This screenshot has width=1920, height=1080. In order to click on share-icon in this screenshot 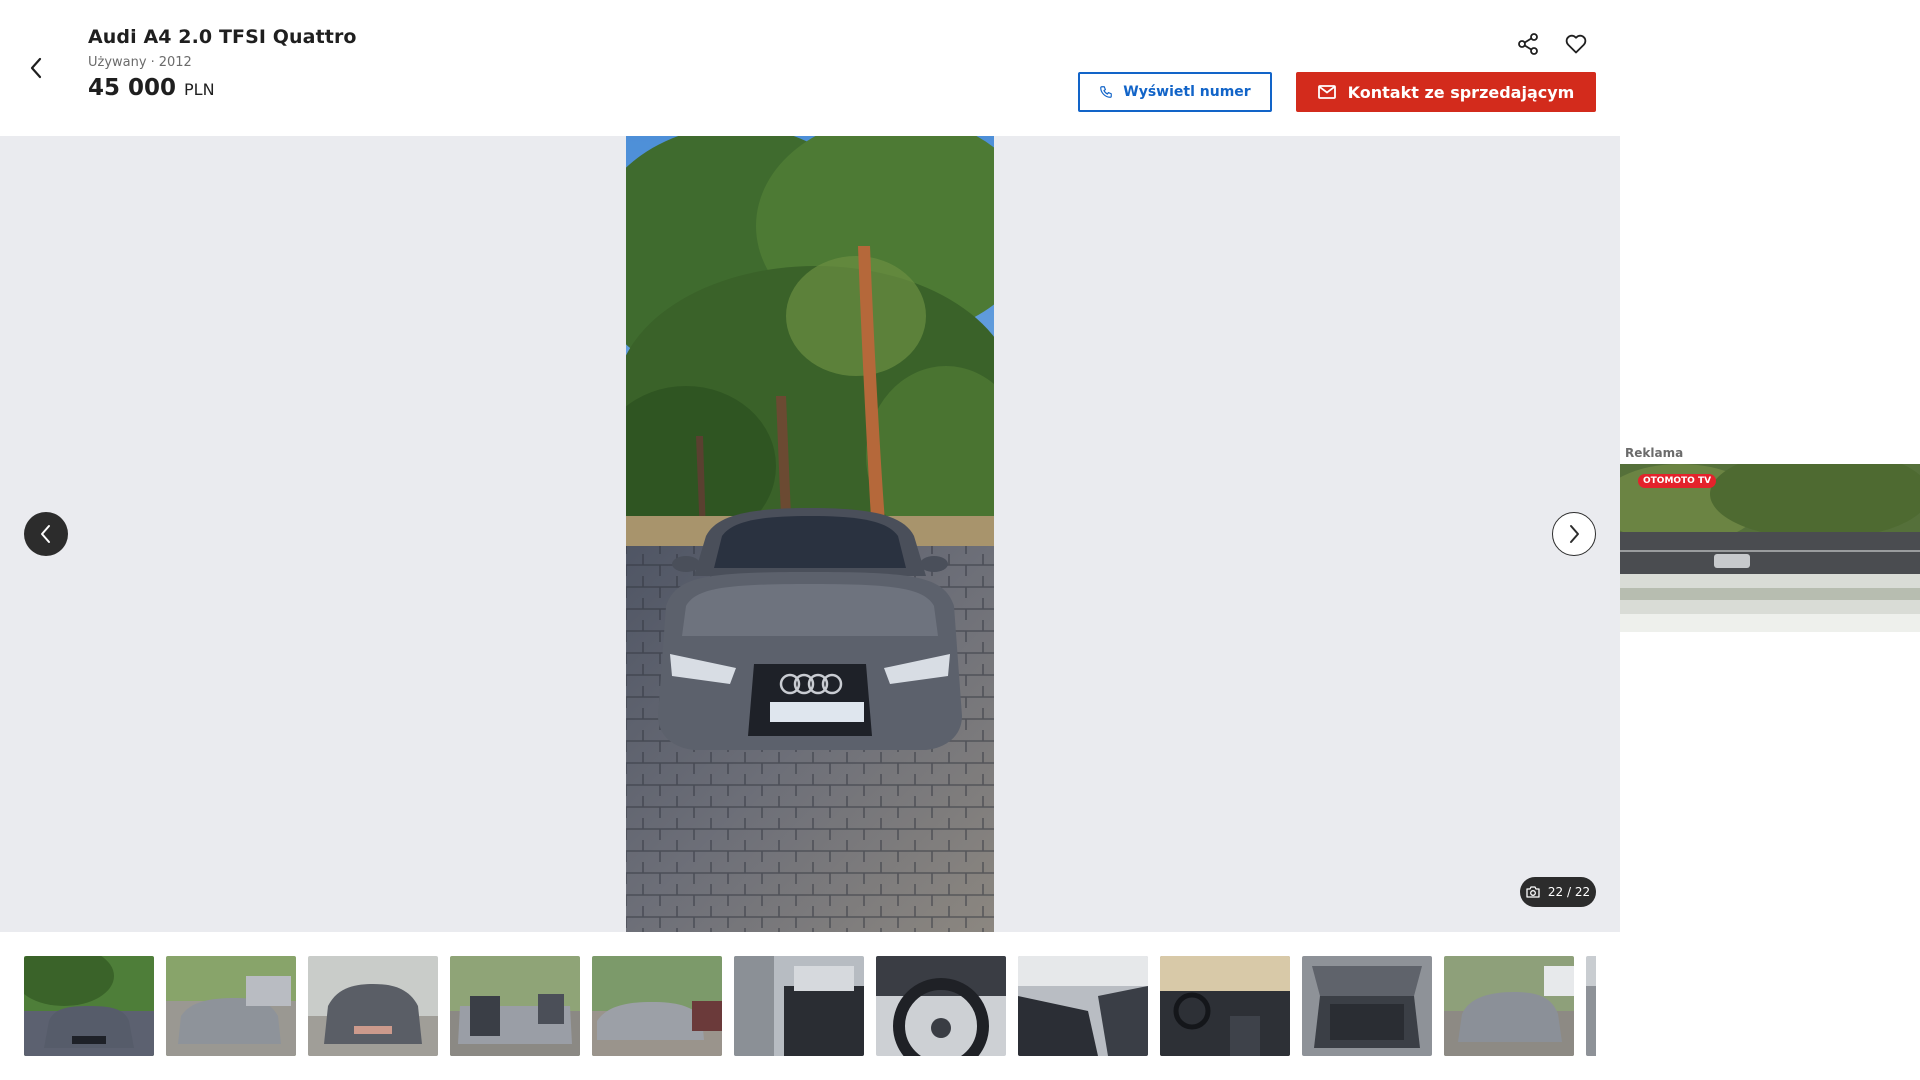, I will do `click(1528, 44)`.